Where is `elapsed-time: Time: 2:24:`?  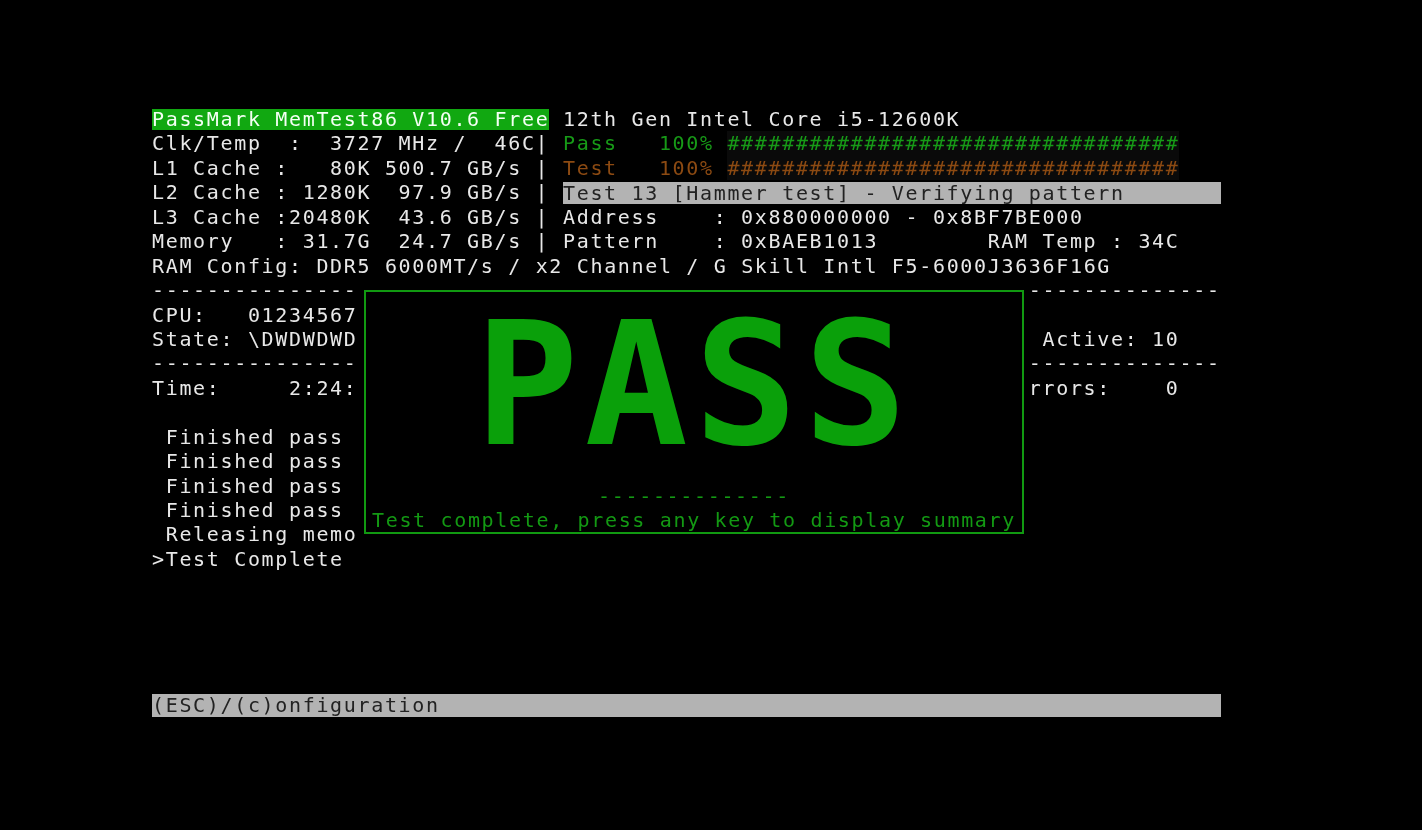
elapsed-time: Time: 2:24: is located at coordinates (255, 387).